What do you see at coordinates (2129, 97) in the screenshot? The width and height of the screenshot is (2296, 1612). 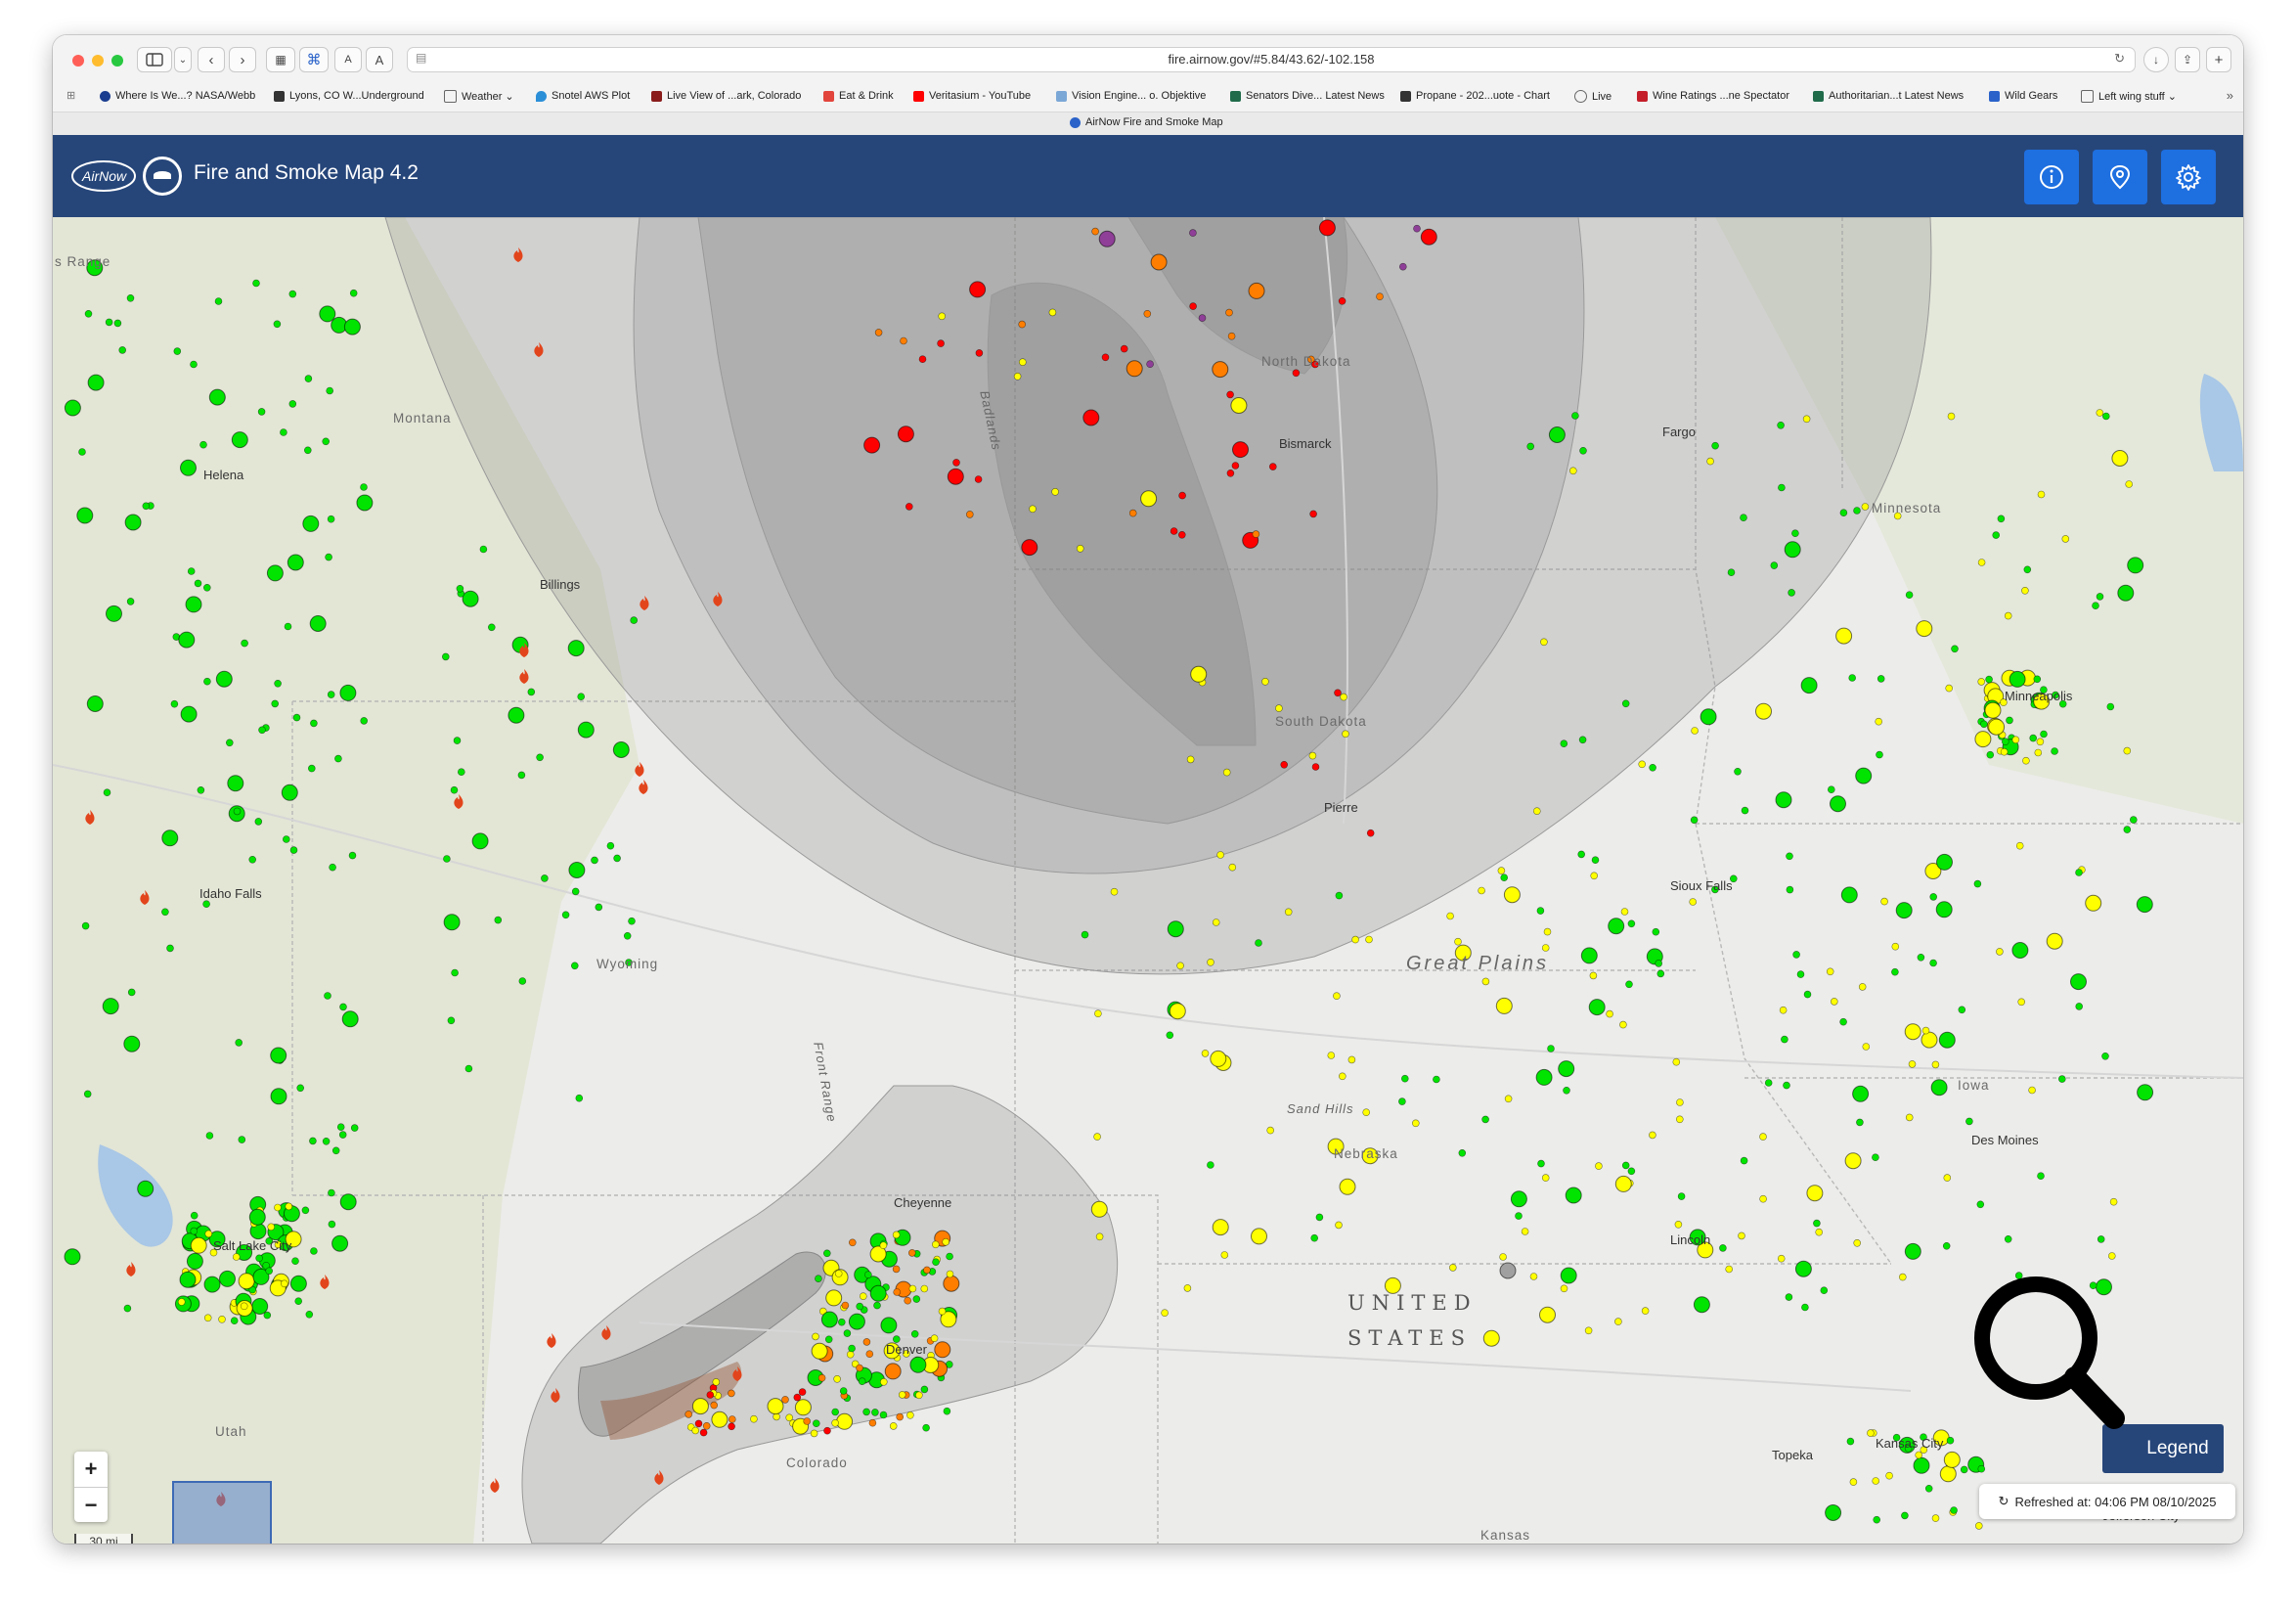 I see `bookmark-item: Left wing stuff ⌄` at bounding box center [2129, 97].